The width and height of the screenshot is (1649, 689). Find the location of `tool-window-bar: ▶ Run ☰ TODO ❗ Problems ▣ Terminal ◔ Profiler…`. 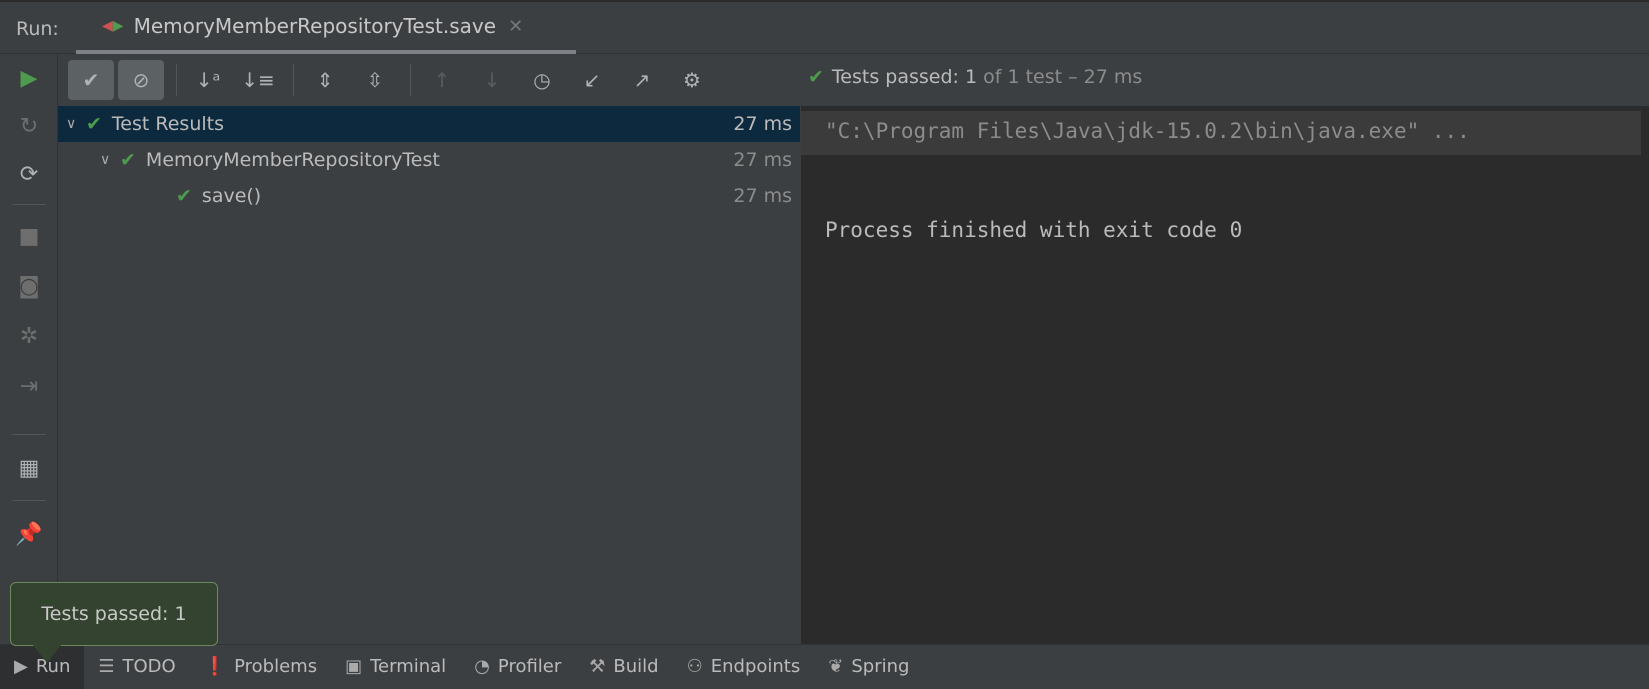

tool-window-bar: ▶ Run ☰ TODO ❗ Problems ▣ Terminal ◔ Profiler… is located at coordinates (824, 666).